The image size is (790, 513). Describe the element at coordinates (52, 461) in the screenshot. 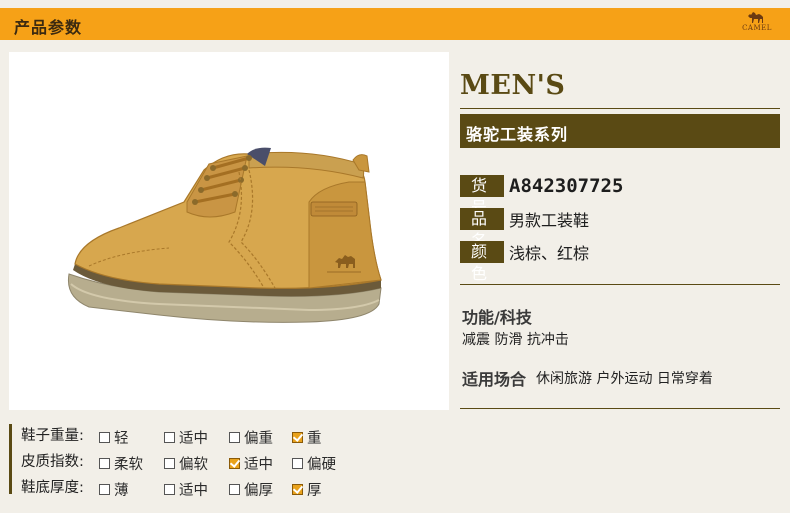

I see `spec-label: 皮质指数:` at that location.